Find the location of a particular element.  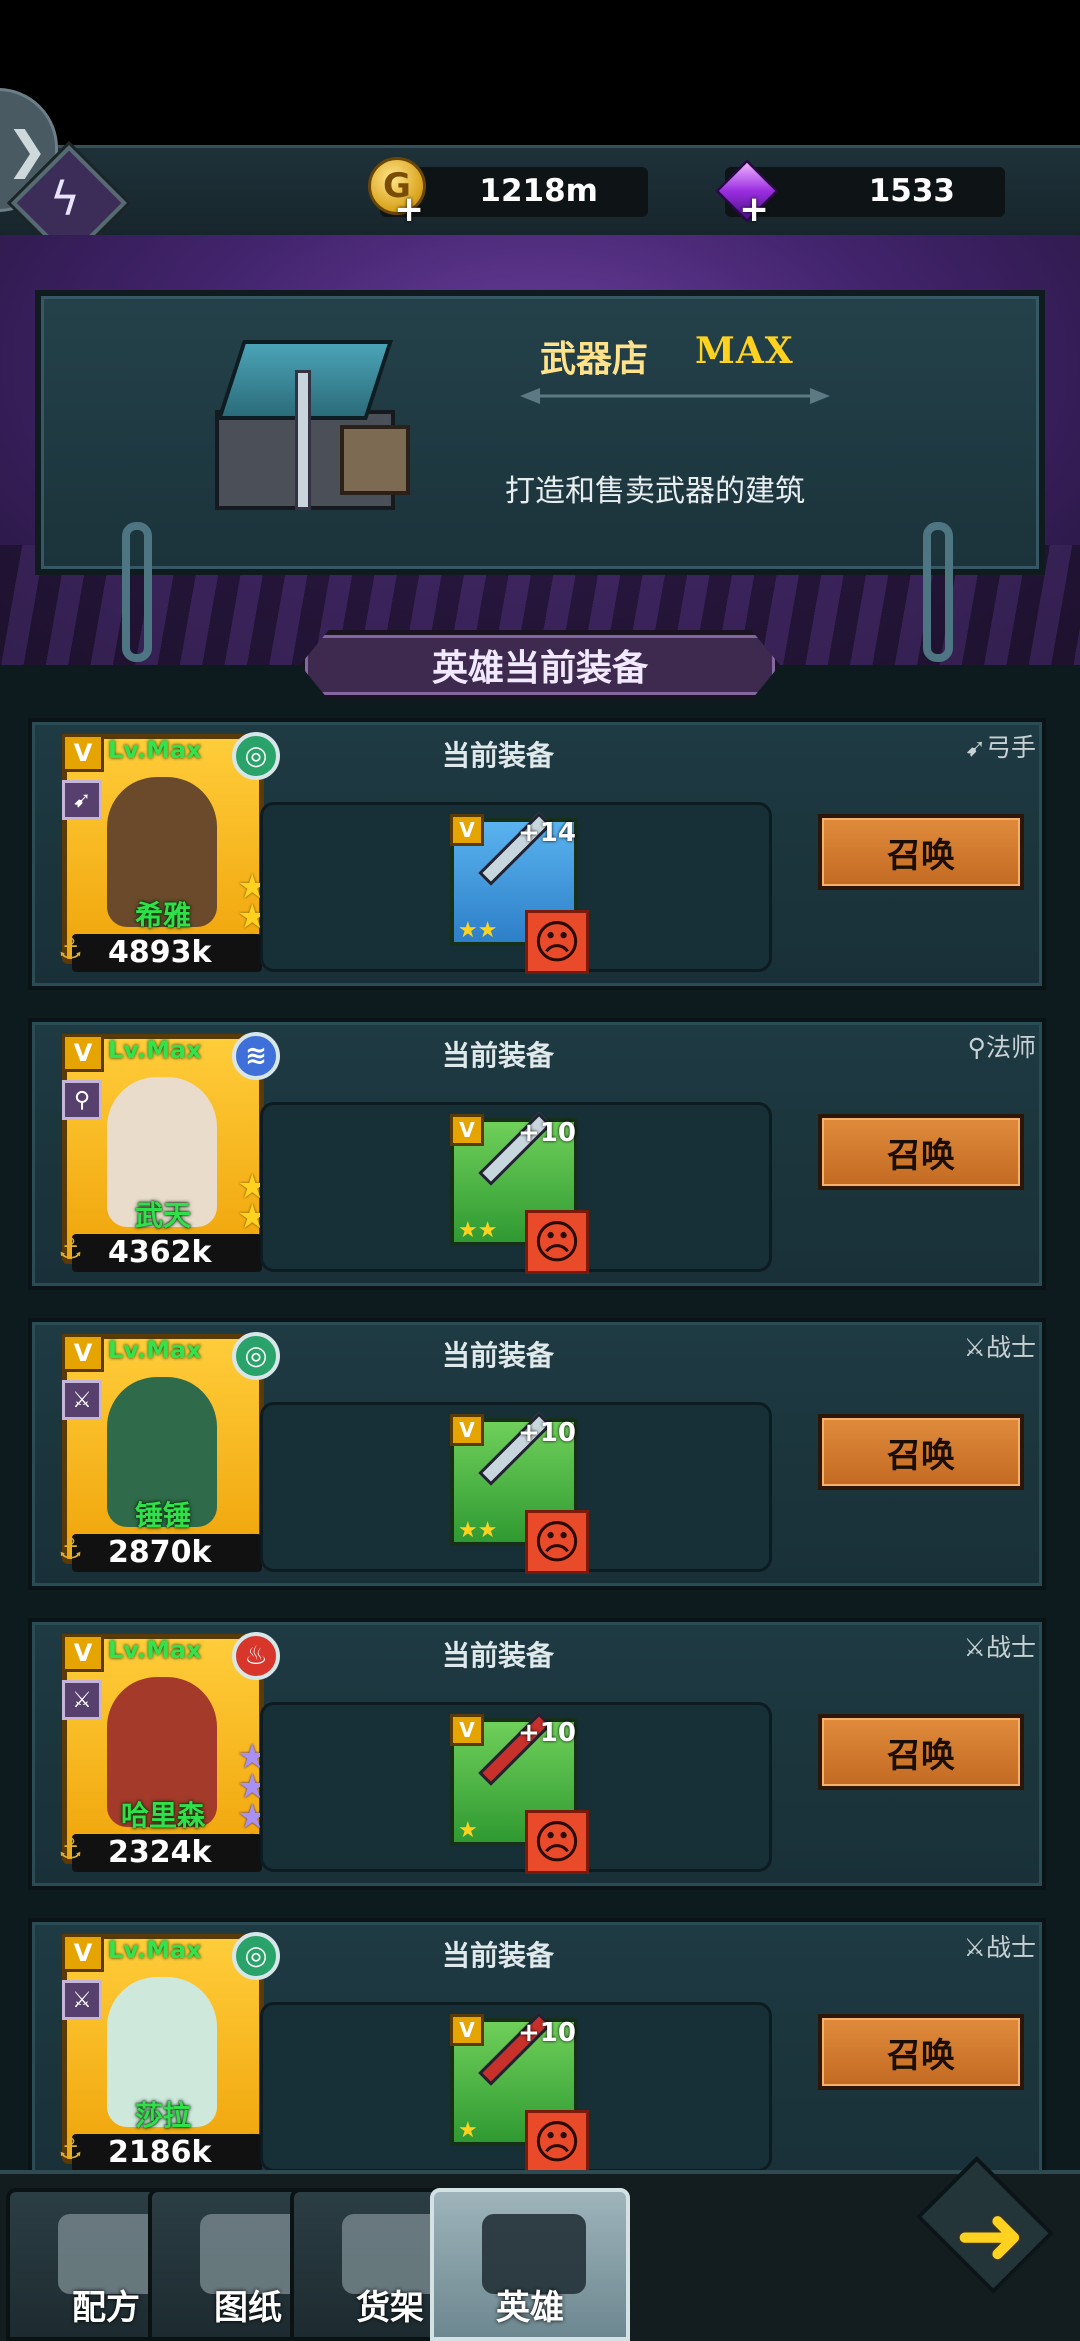

chevron-right-icon: ❯ is located at coordinates (27, 150).